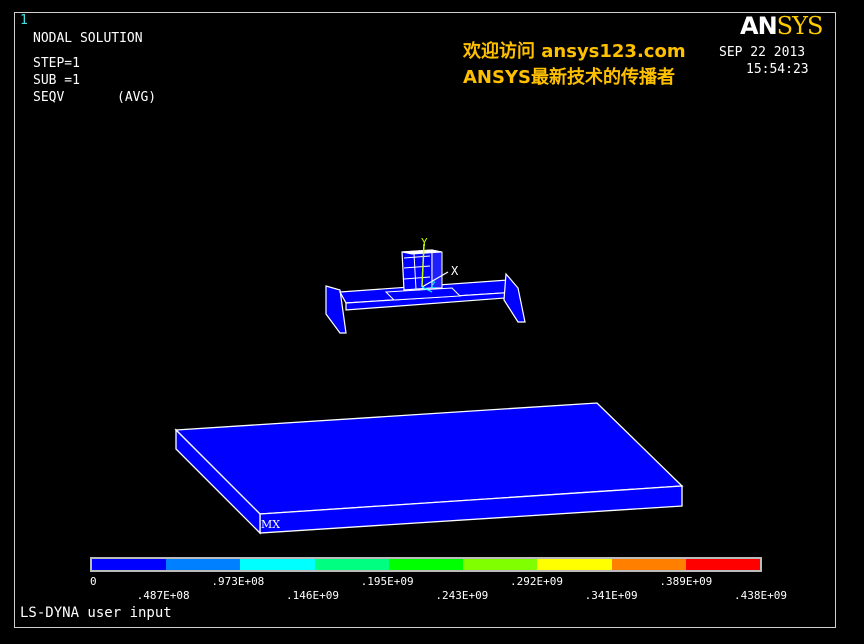 Image resolution: width=864 pixels, height=644 pixels. Describe the element at coordinates (433, 286) in the screenshot. I see `triad-z-label: Z` at that location.